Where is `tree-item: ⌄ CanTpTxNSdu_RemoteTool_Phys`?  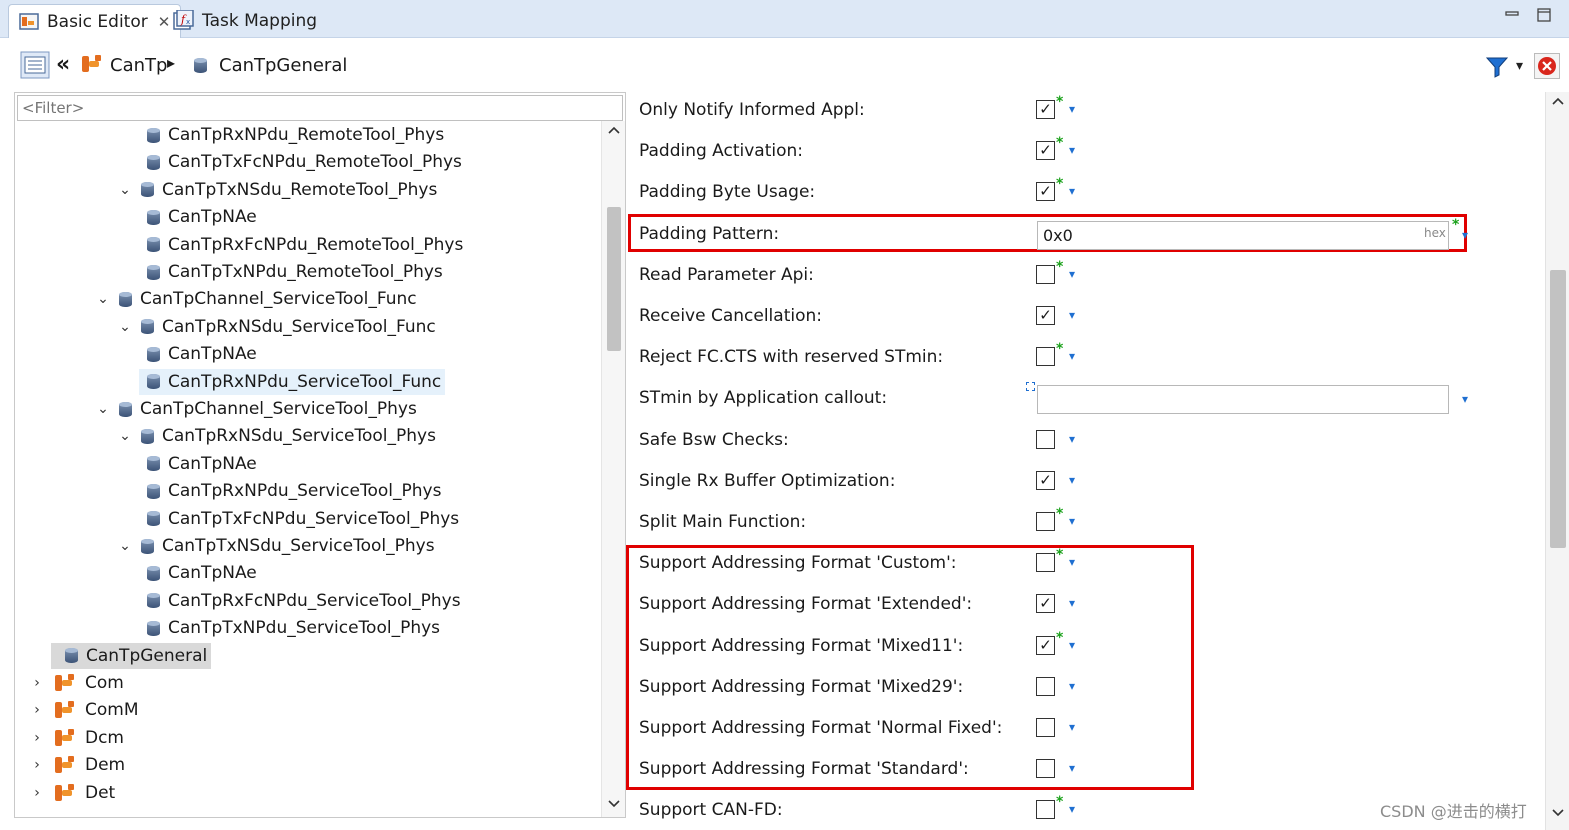 tree-item: ⌄ CanTpTxNSdu_RemoteTool_Phys is located at coordinates (277, 190).